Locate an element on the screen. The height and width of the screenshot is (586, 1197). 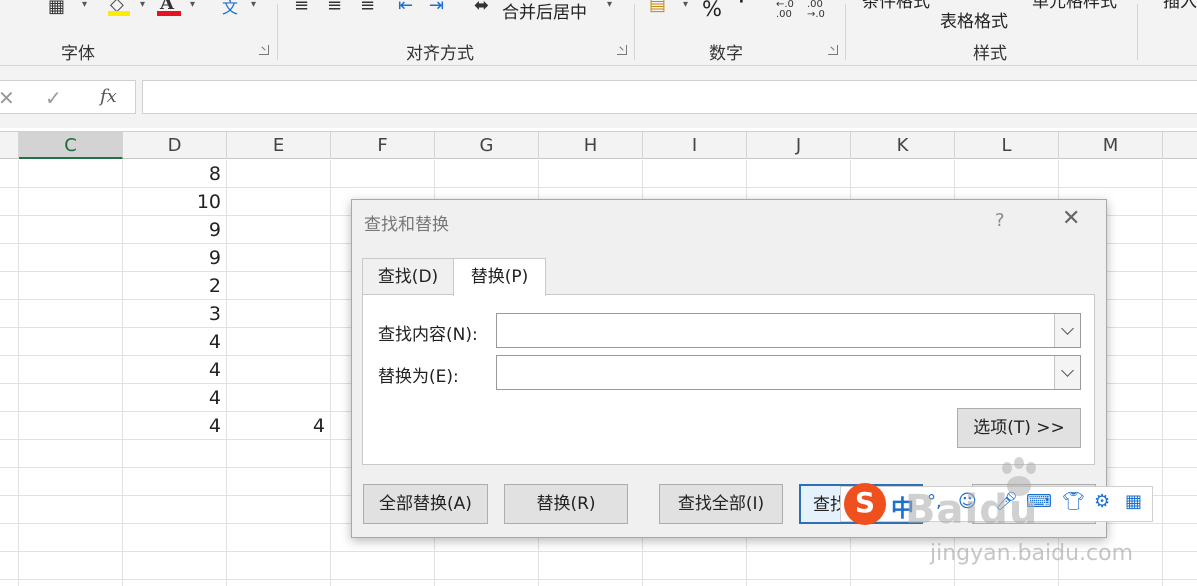
accounting-format-icon: ▤ is located at coordinates (657, 7).